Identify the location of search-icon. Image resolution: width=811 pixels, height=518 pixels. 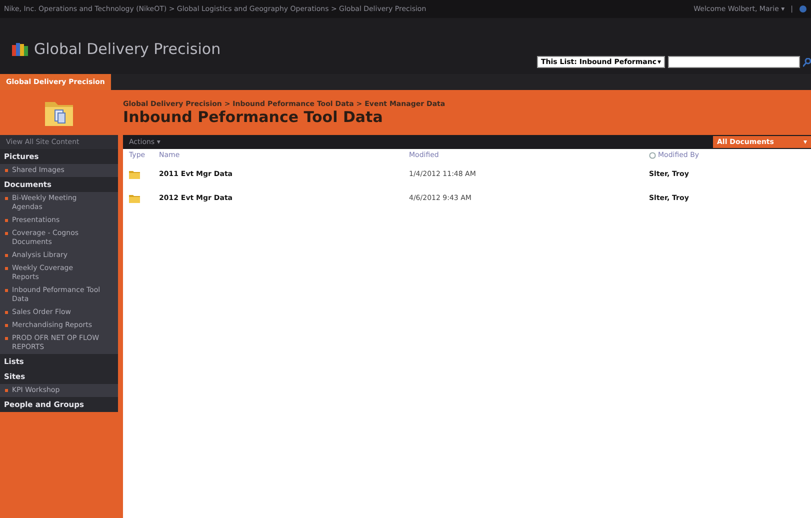
(807, 62).